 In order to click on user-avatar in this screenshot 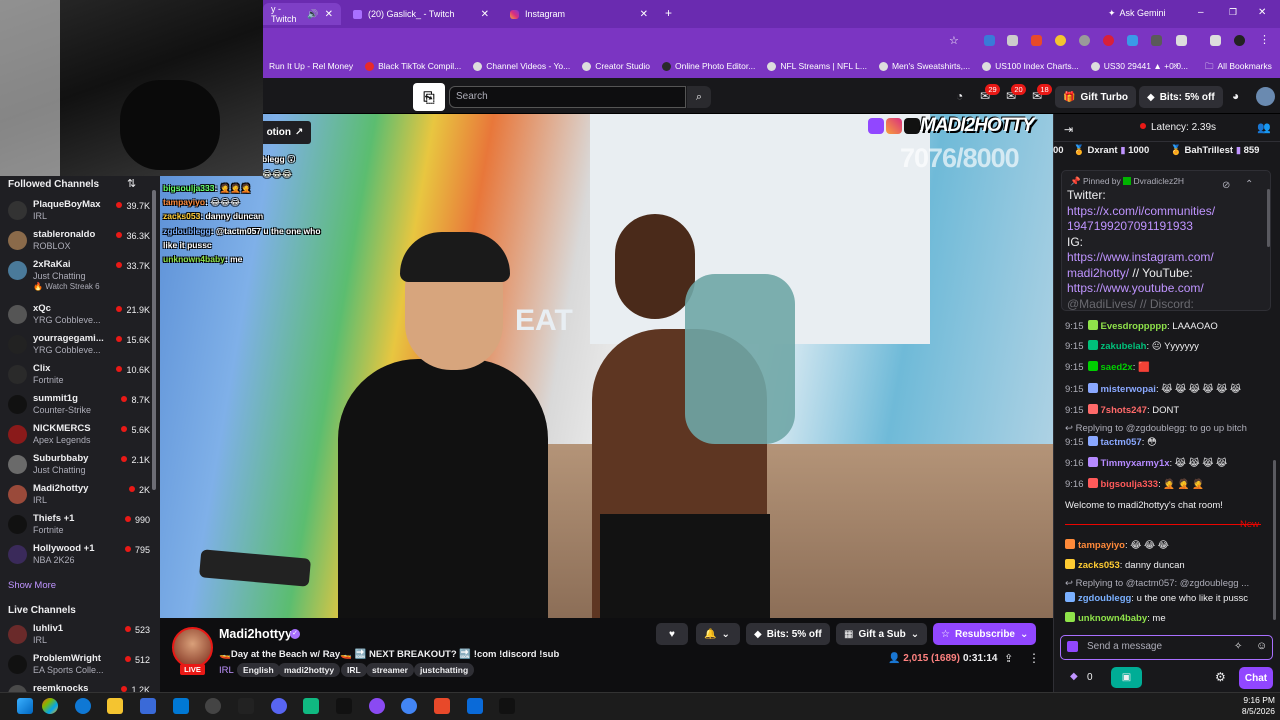, I will do `click(1265, 96)`.